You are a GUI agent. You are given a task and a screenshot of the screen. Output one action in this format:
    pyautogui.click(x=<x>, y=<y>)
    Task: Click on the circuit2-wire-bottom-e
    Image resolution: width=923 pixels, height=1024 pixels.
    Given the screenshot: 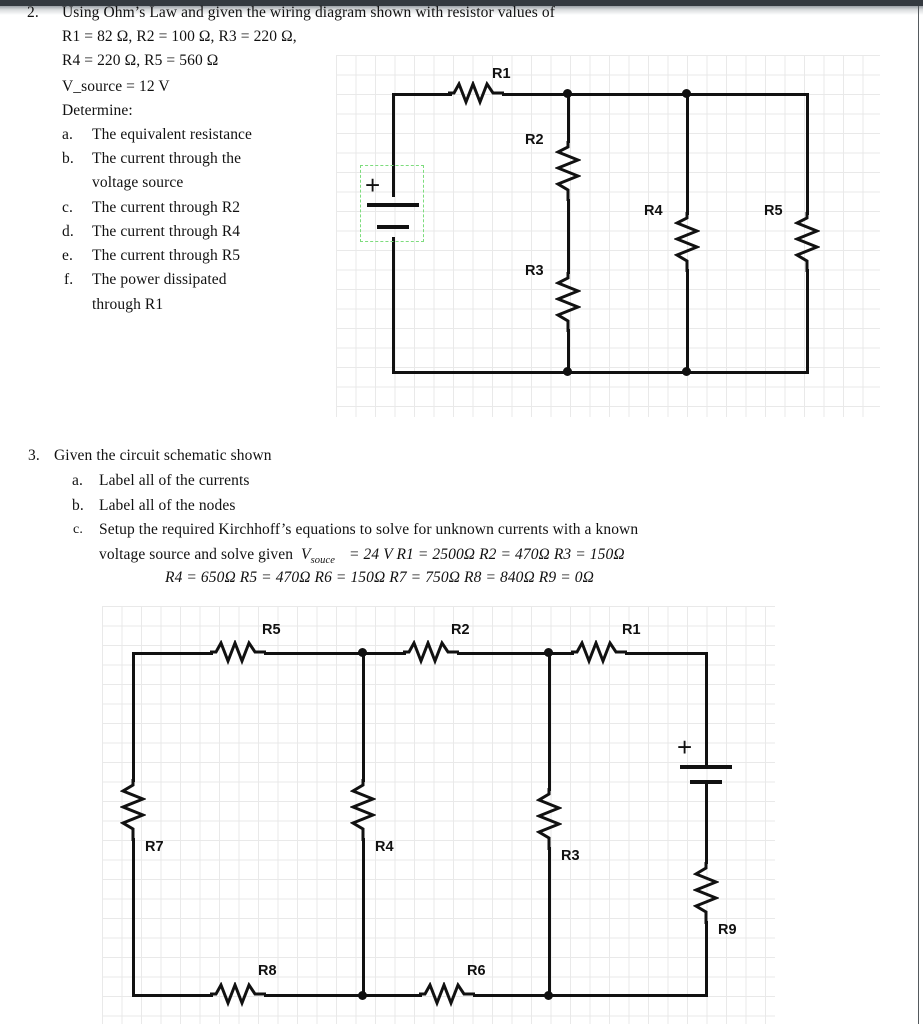 What is the action you would take?
    pyautogui.click(x=628, y=995)
    